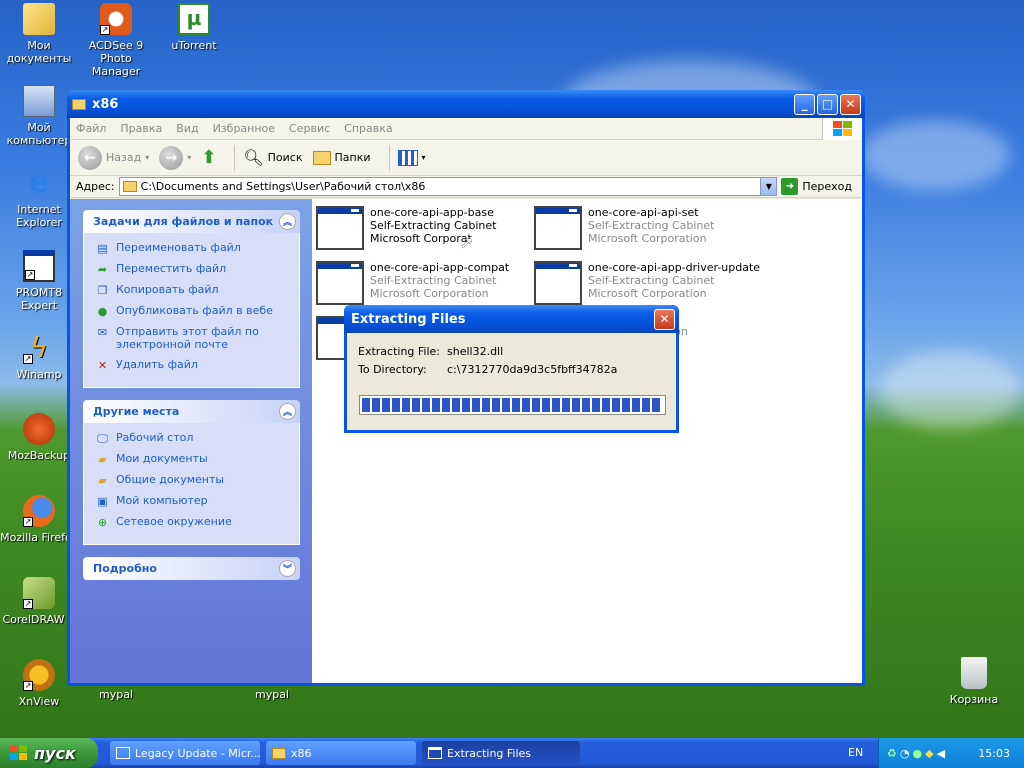 This screenshot has width=1024, height=768. What do you see at coordinates (197, 248) in the screenshot?
I see `task-rename-file: ▤ Переименовать файл` at bounding box center [197, 248].